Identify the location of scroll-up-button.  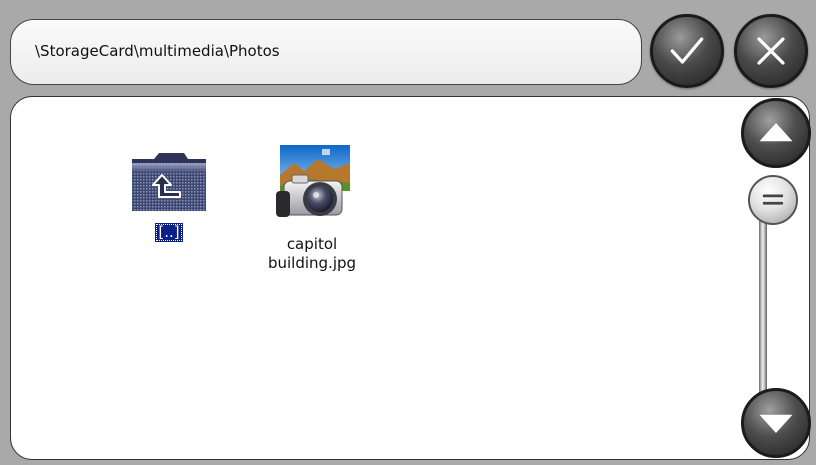
(776, 133).